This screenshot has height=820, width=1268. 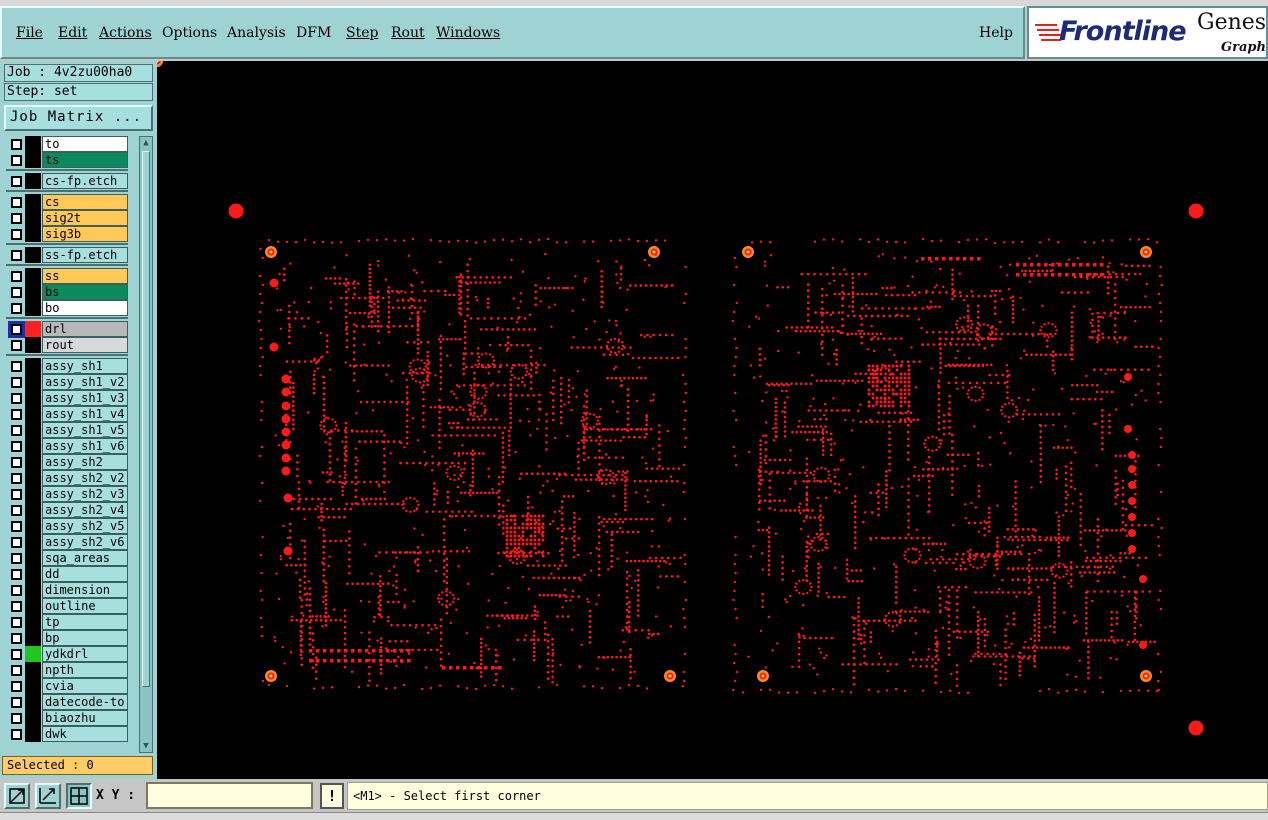 What do you see at coordinates (79, 796) in the screenshot?
I see `snap-grid-button` at bounding box center [79, 796].